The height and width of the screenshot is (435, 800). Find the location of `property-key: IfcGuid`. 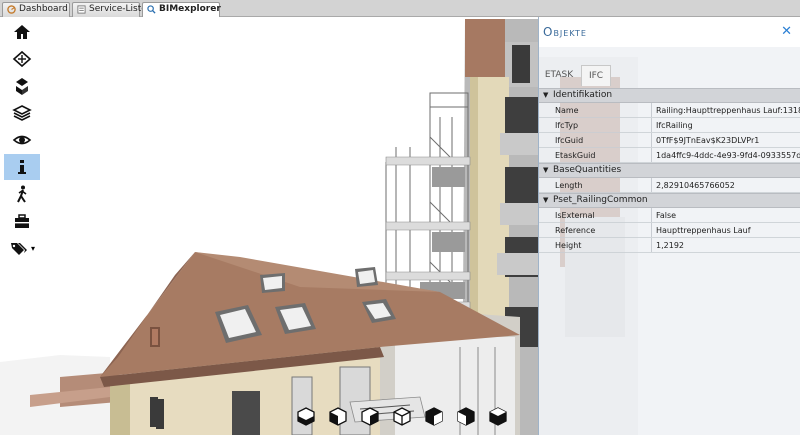

property-key: IfcGuid is located at coordinates (603, 140).